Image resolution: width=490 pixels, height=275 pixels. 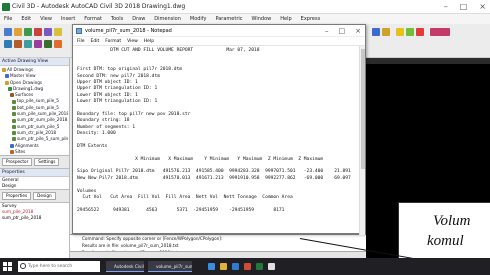 What do you see at coordinates (17, 196) in the screenshot?
I see `tab-properties: Properties` at bounding box center [17, 196].